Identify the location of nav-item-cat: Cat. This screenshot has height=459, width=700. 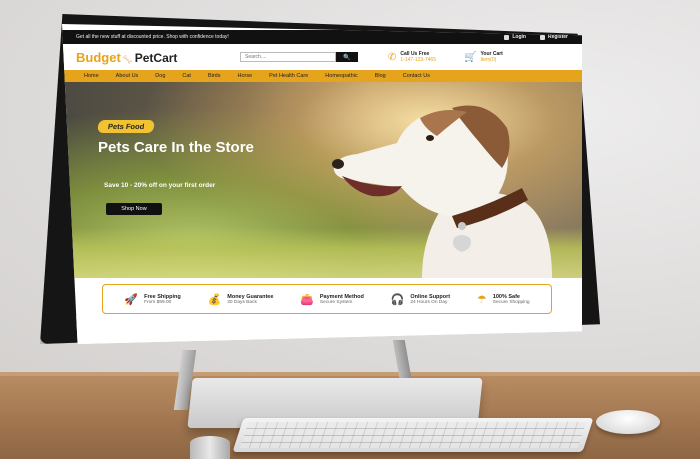
(186, 76).